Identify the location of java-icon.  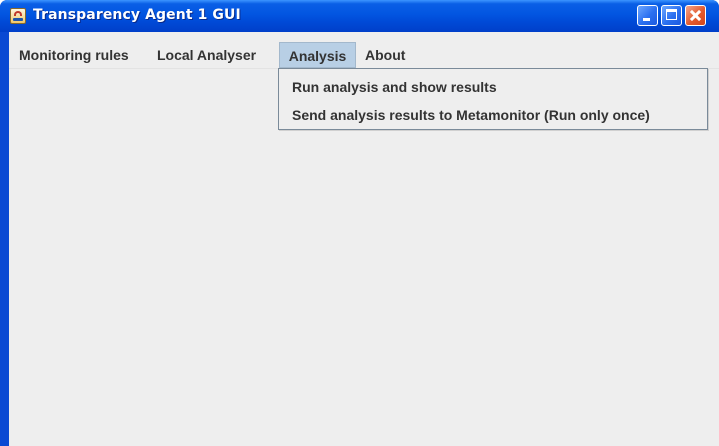
(18, 16).